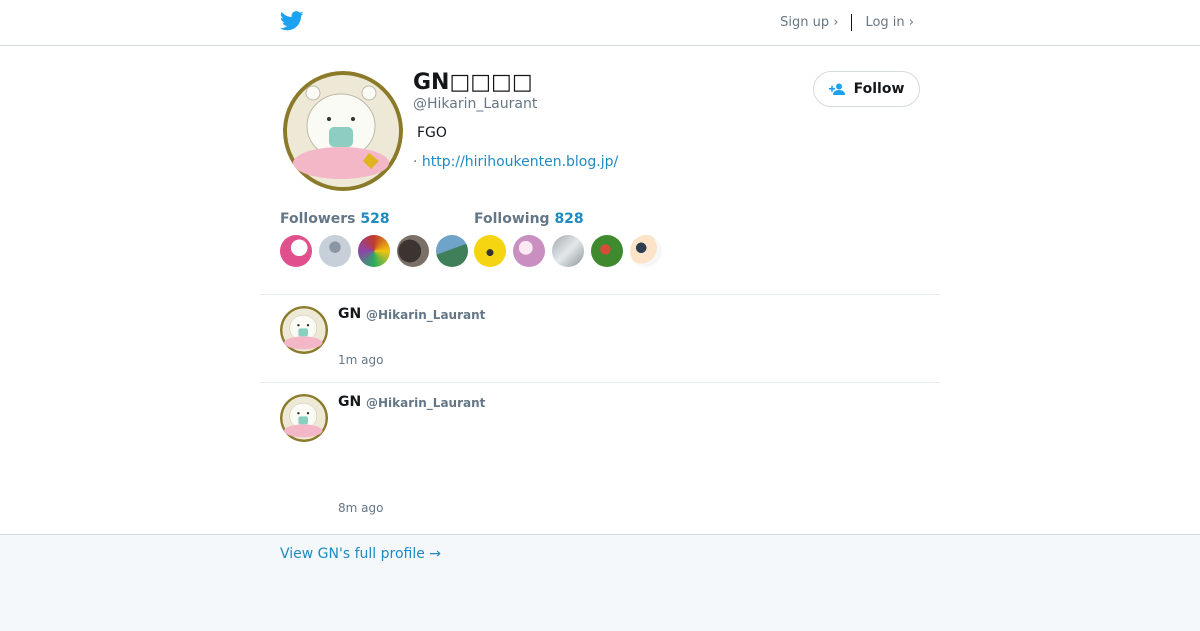 This screenshot has width=1200, height=631. What do you see at coordinates (360, 508) in the screenshot?
I see `tweet-timestamp: 8m ago` at bounding box center [360, 508].